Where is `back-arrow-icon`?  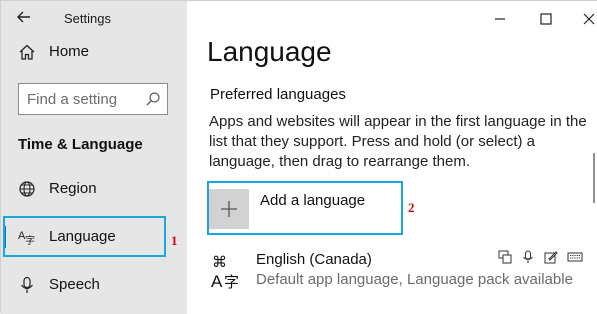
back-arrow-icon is located at coordinates (23, 17).